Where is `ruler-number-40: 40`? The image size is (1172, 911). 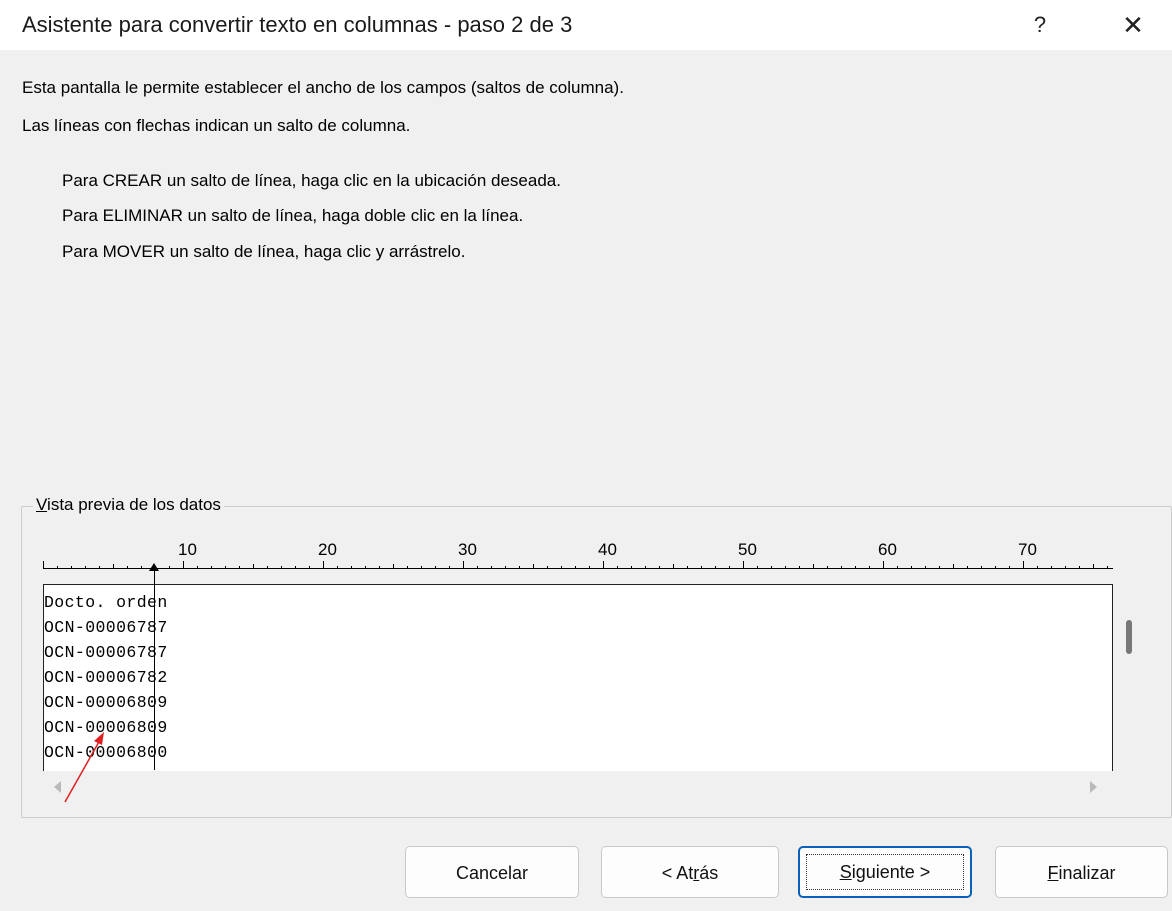 ruler-number-40: 40 is located at coordinates (607, 549).